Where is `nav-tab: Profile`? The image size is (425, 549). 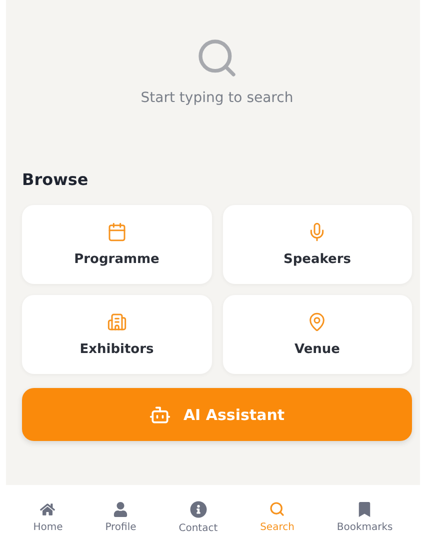
nav-tab: Profile is located at coordinates (120, 517).